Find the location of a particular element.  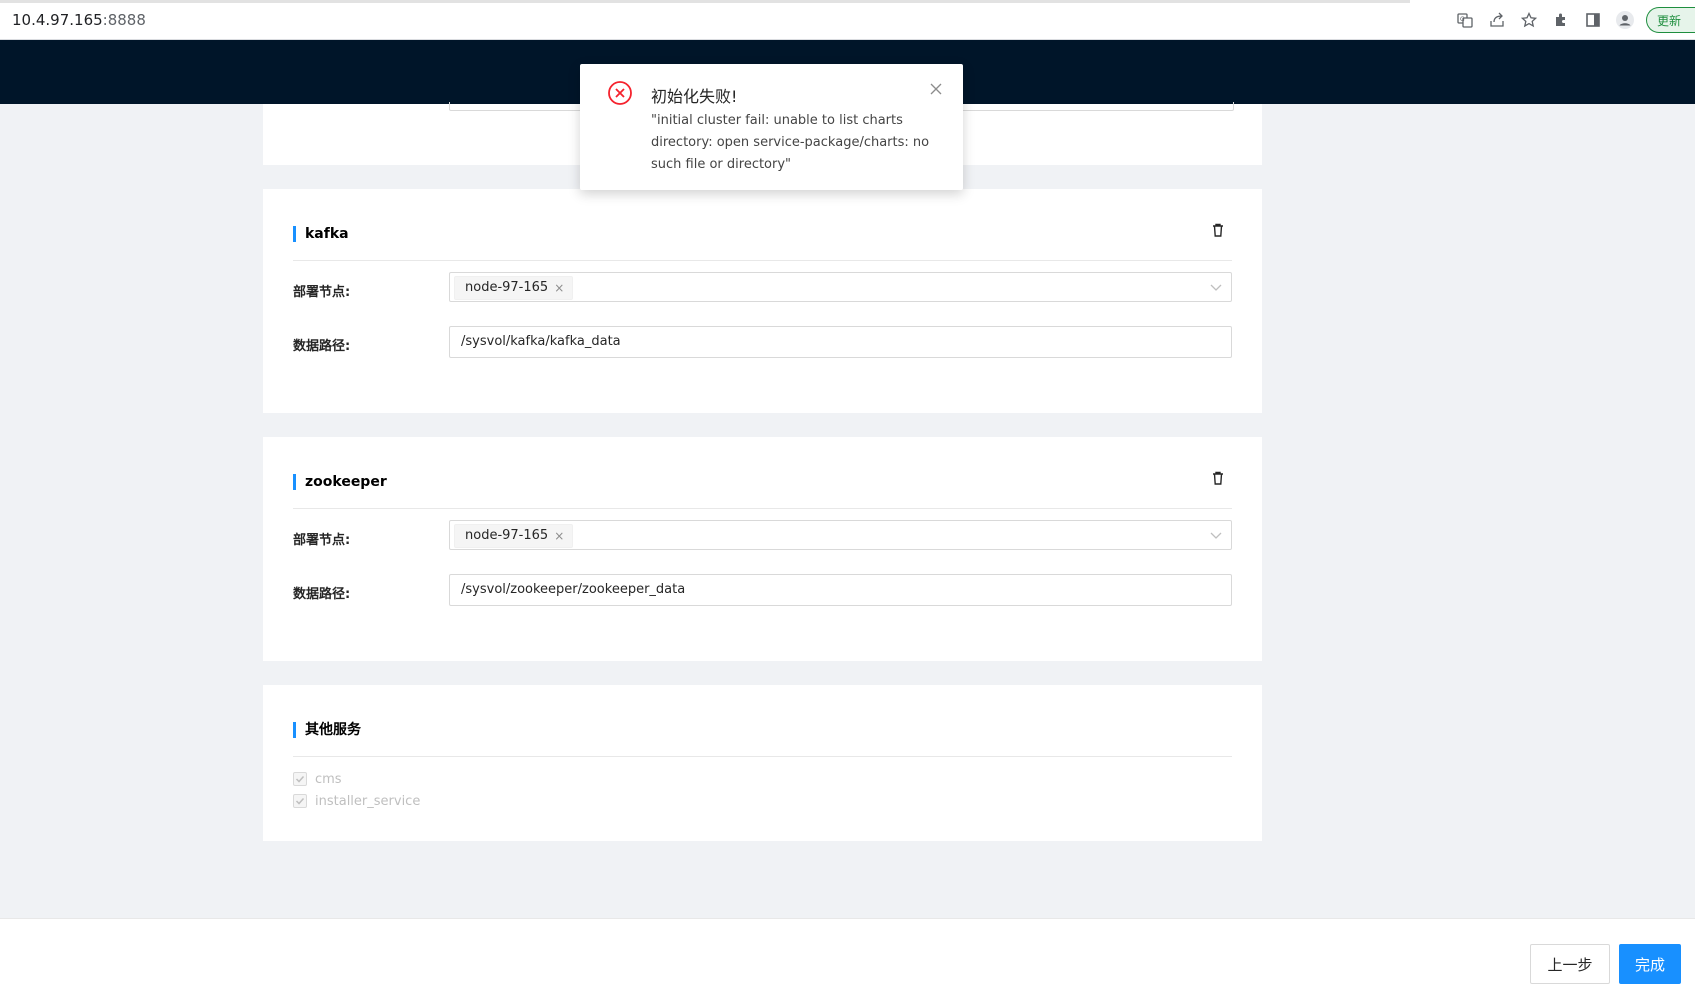

section-title: zookeeper is located at coordinates (340, 482).